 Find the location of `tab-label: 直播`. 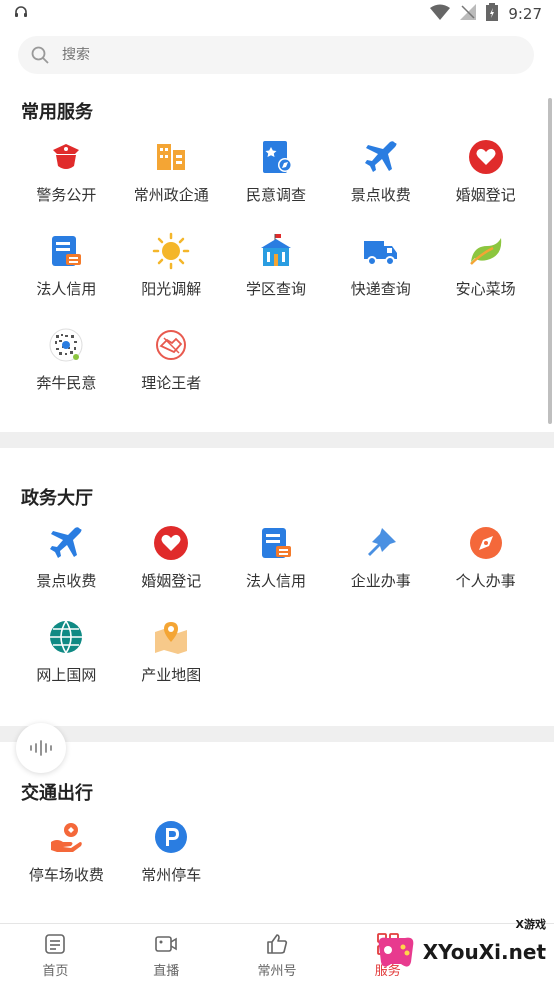

tab-label: 直播 is located at coordinates (166, 971).